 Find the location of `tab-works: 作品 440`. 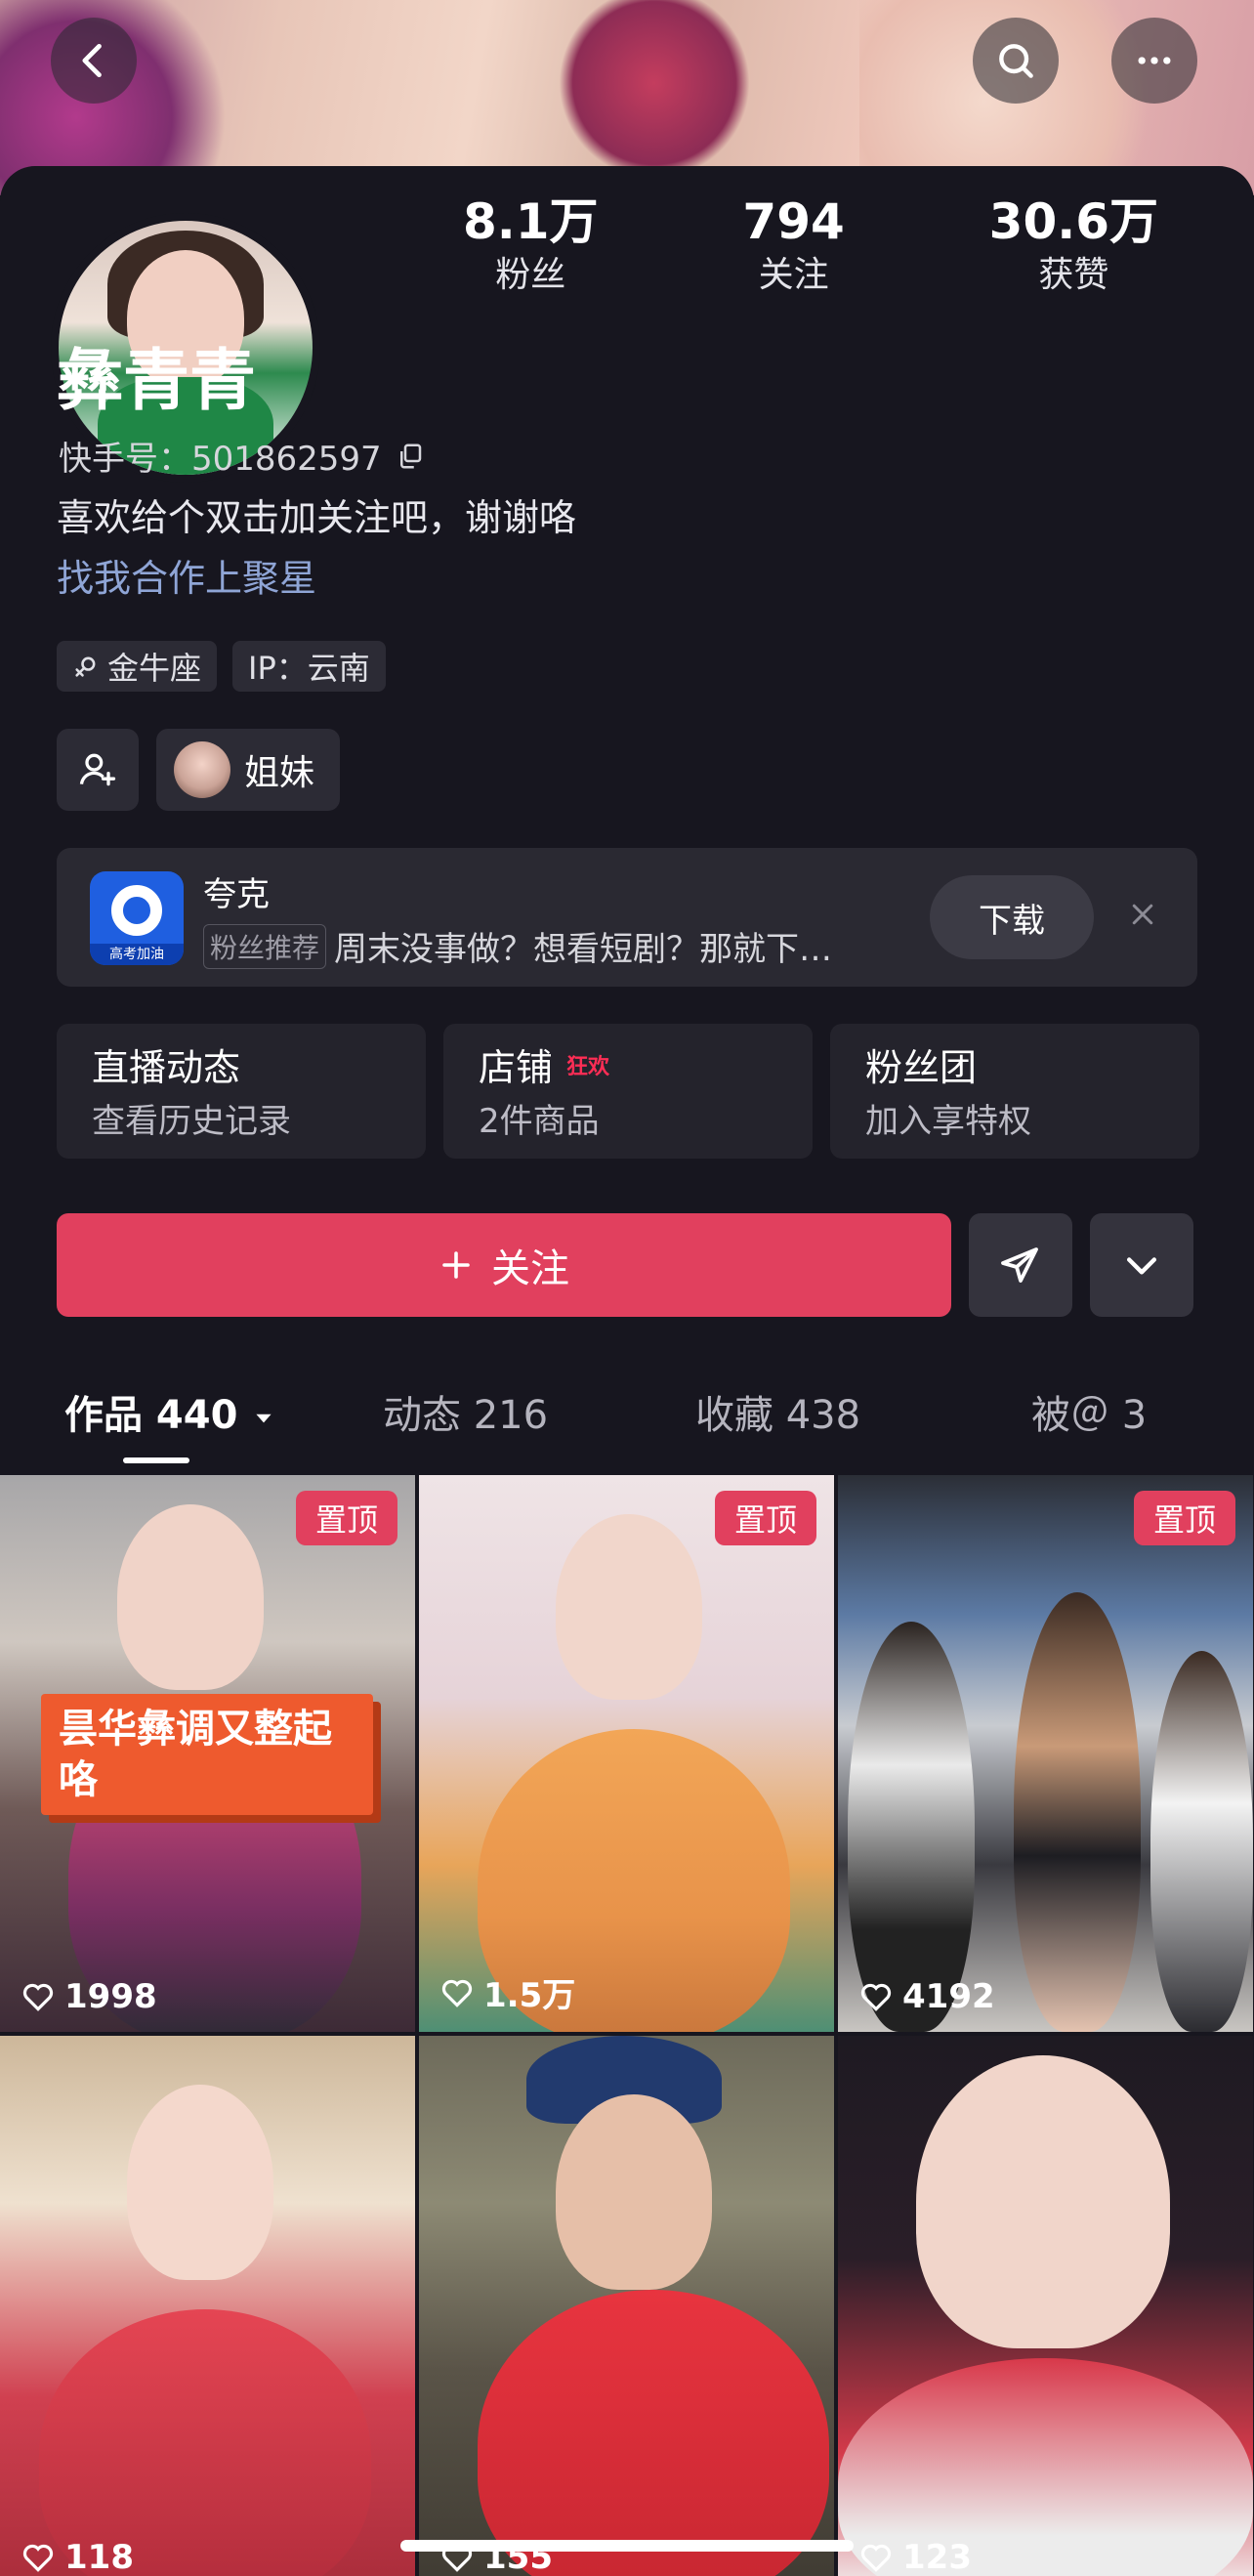

tab-works: 作品 440 is located at coordinates (170, 1423).